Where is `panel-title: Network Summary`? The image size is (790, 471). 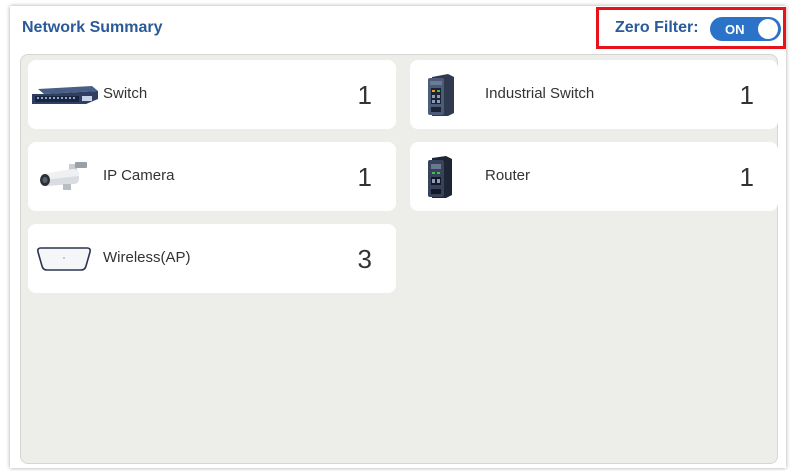 panel-title: Network Summary is located at coordinates (92, 27).